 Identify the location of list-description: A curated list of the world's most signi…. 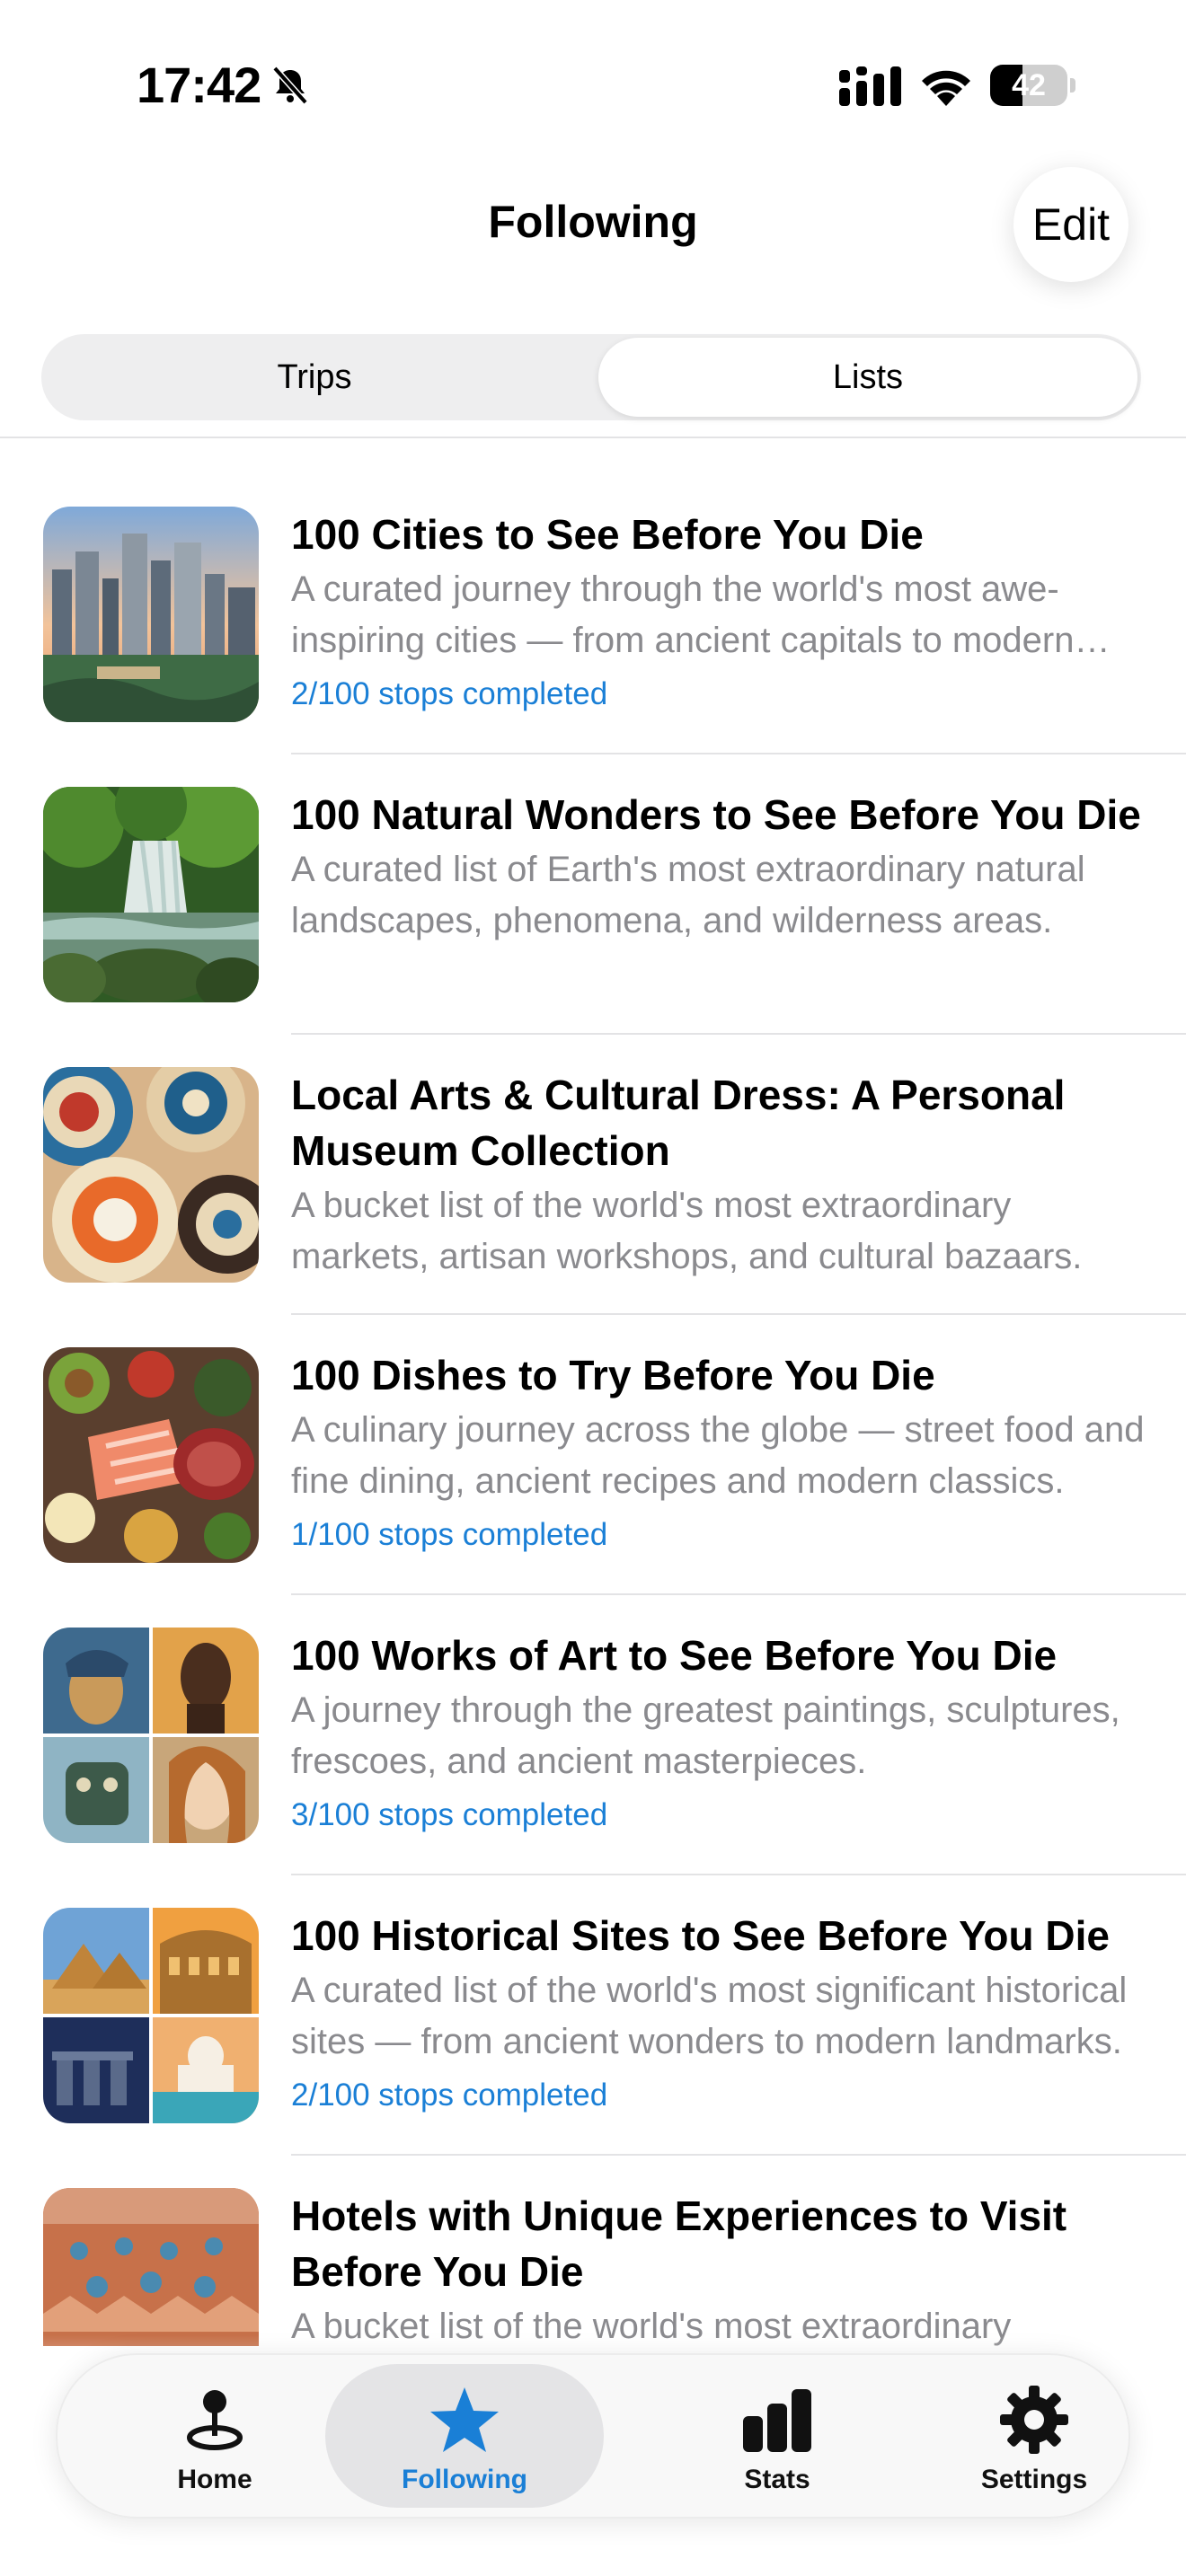
(709, 2016).